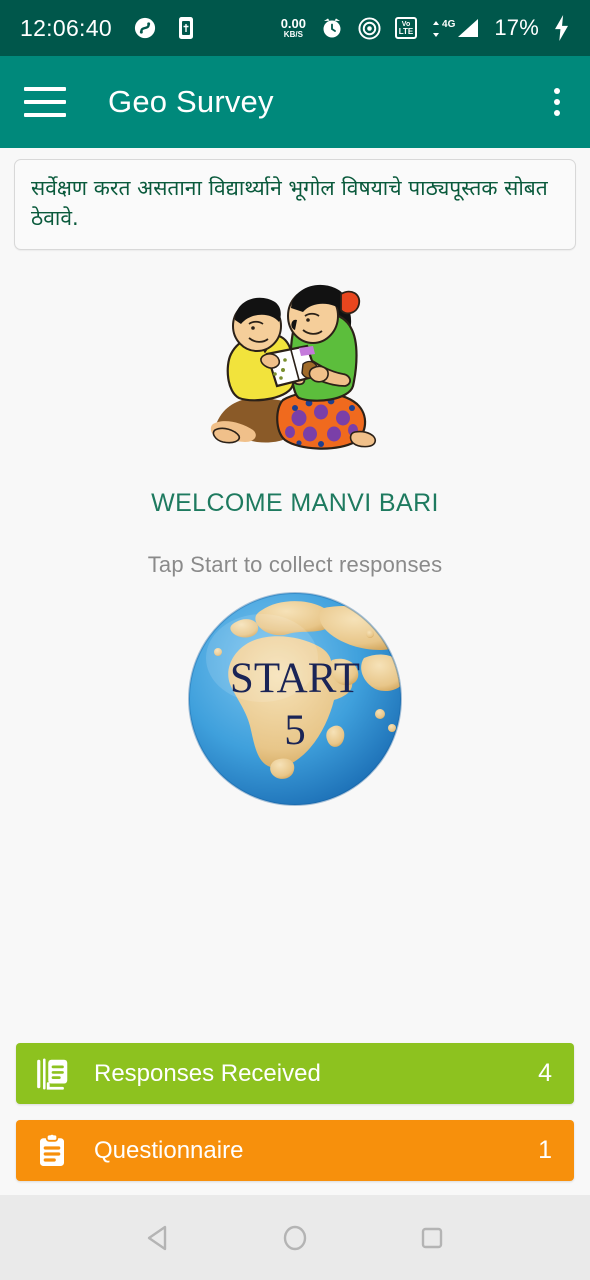  What do you see at coordinates (56, 1151) in the screenshot?
I see `clipboard-icon` at bounding box center [56, 1151].